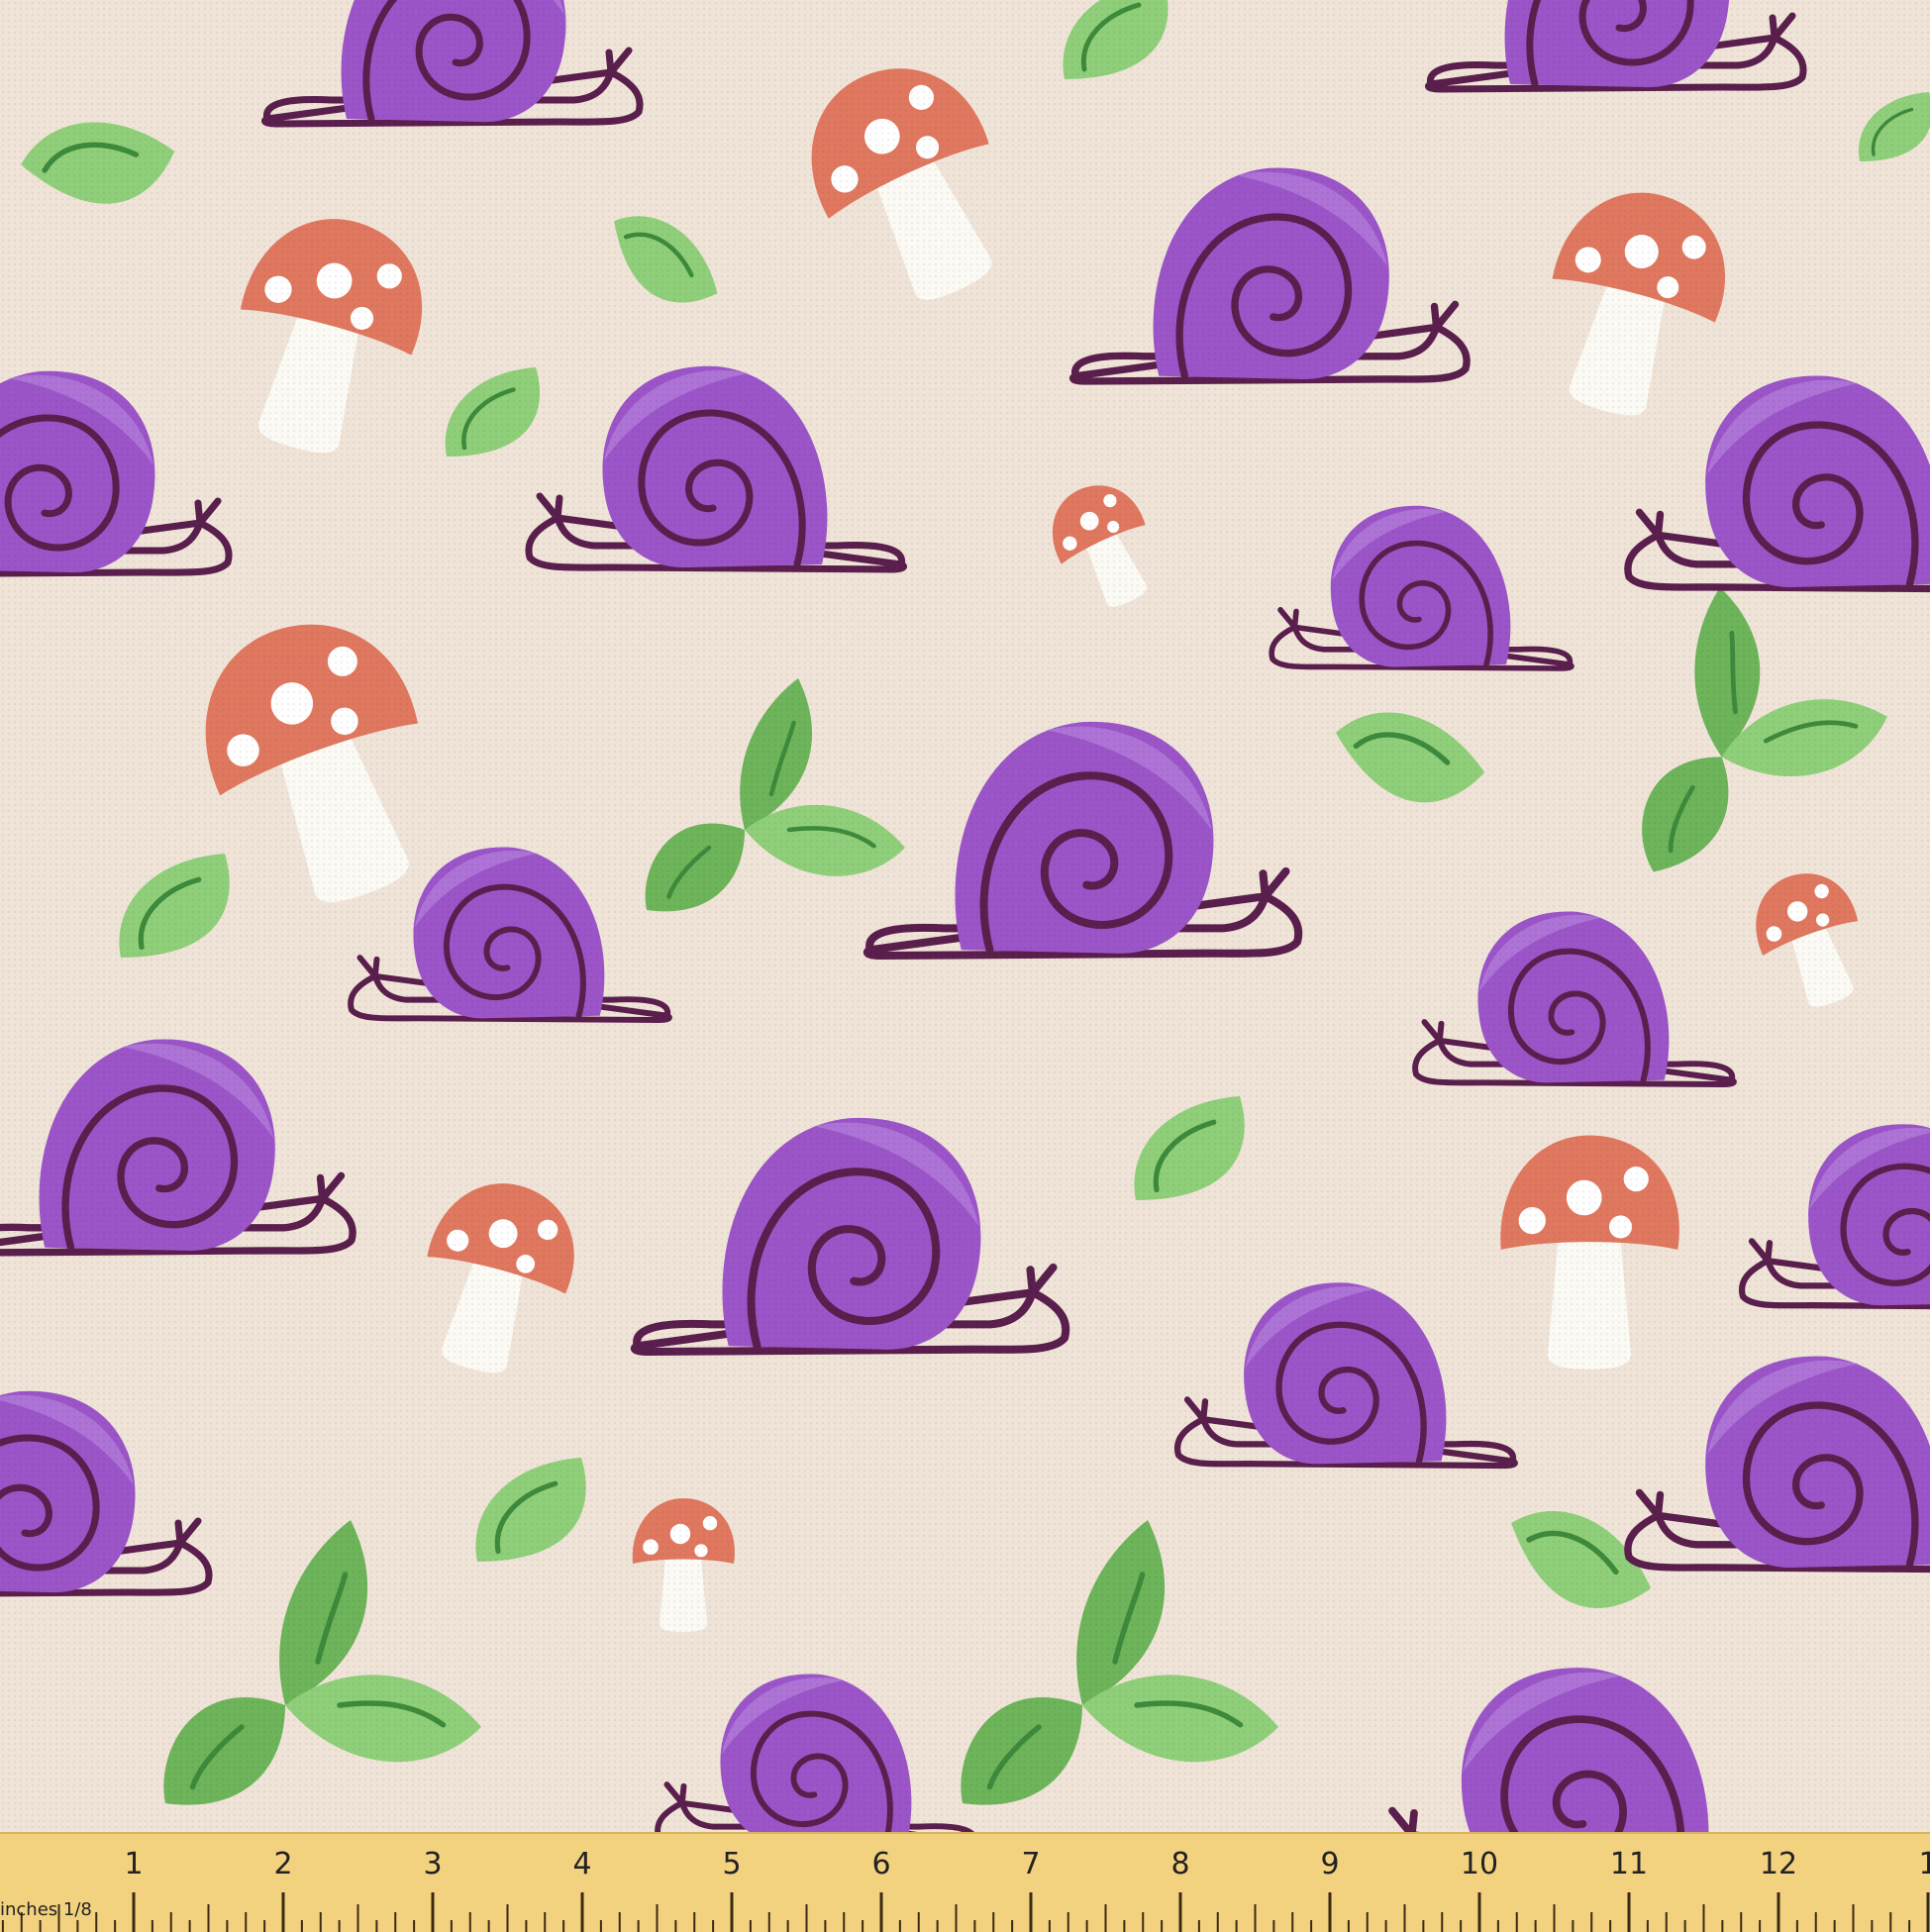 This screenshot has width=1930, height=1932. I want to click on ruler: 1 2 3 4 5 6 7 8 9 10 11 12 1 inches 1/8, so click(965, 1882).